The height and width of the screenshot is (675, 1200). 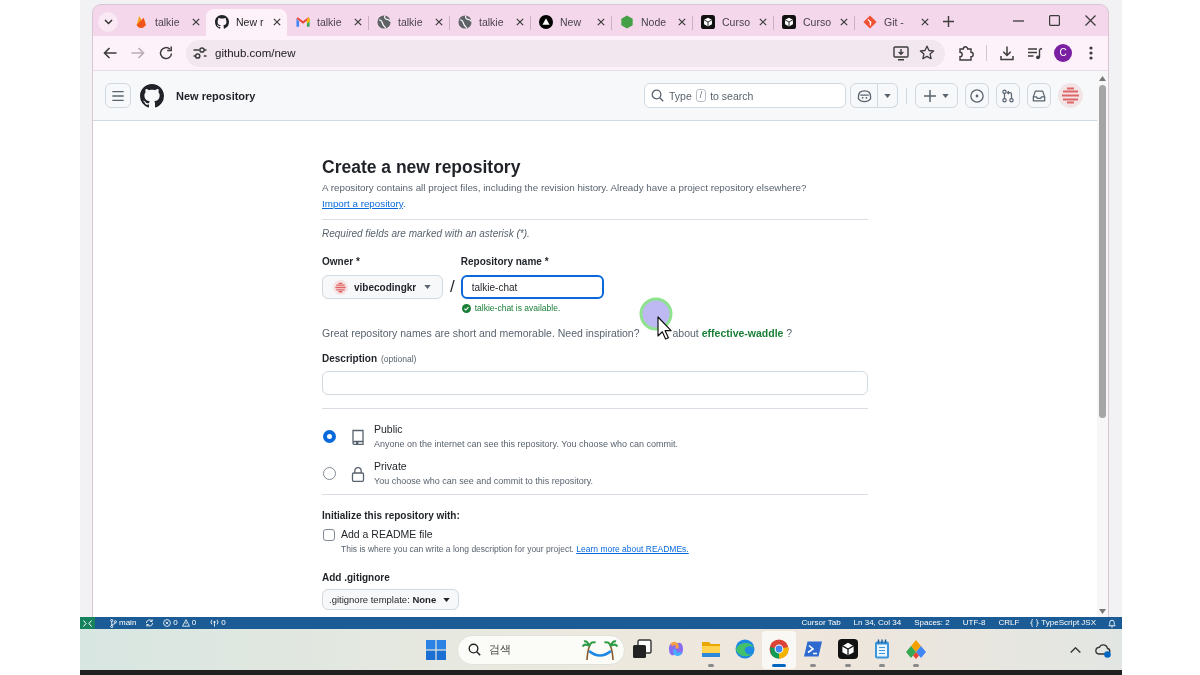 I want to click on search-placeholder: 검색, so click(x=500, y=649).